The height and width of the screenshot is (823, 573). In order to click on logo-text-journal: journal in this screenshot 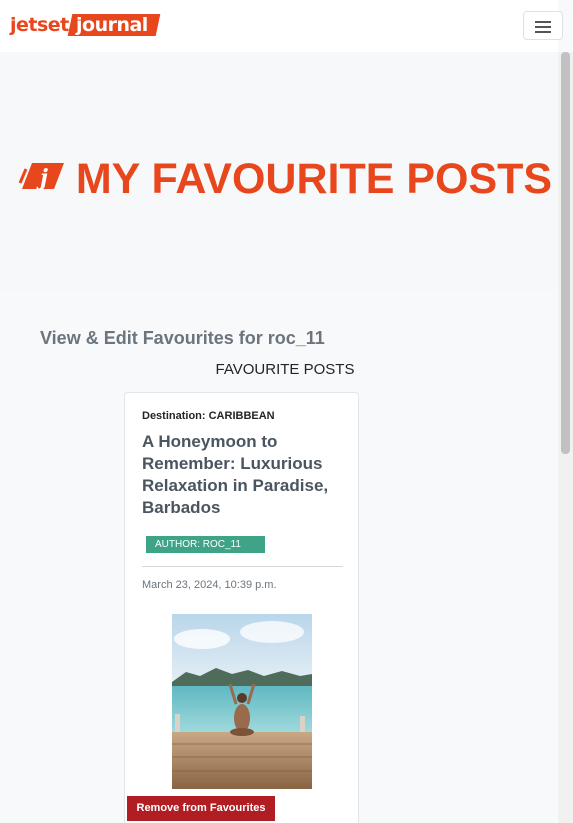, I will do `click(113, 25)`.